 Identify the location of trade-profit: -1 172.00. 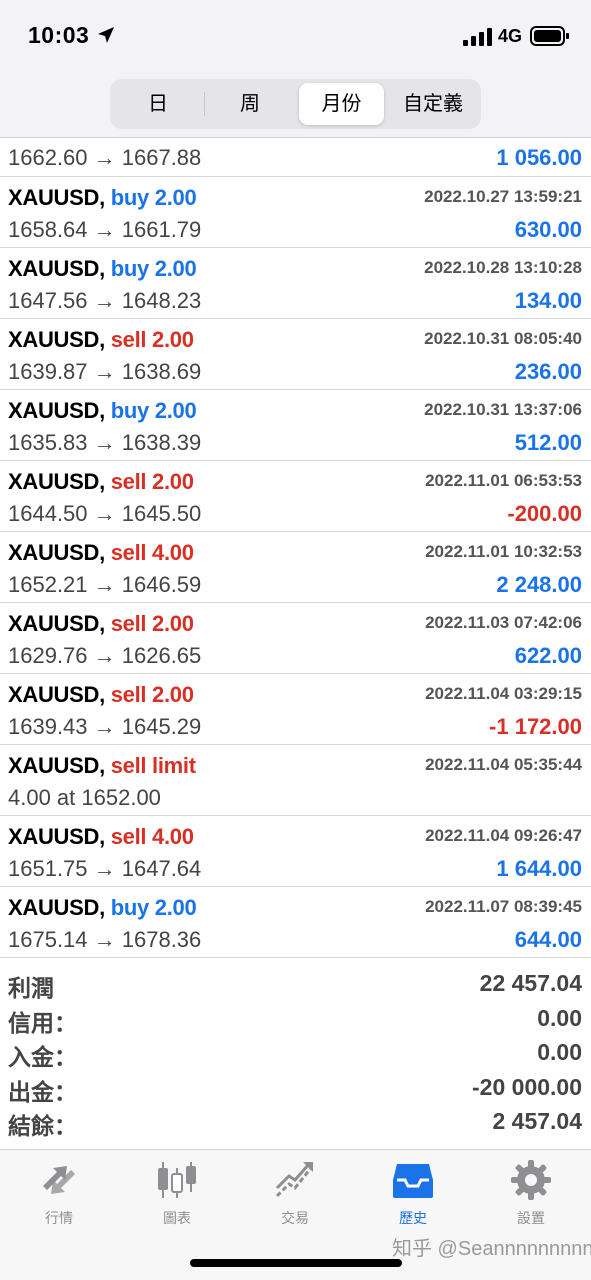
(535, 726).